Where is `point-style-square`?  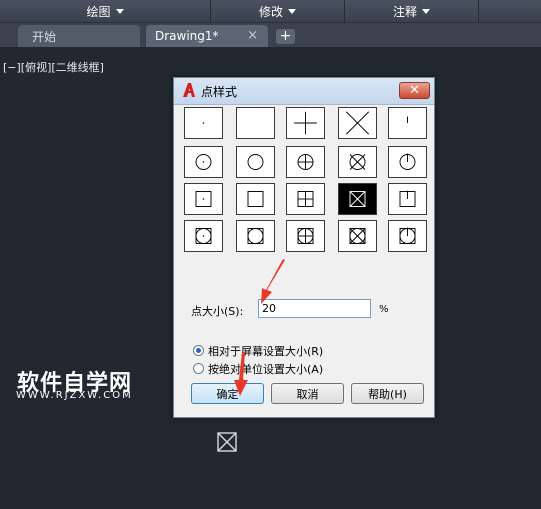 point-style-square is located at coordinates (255, 199).